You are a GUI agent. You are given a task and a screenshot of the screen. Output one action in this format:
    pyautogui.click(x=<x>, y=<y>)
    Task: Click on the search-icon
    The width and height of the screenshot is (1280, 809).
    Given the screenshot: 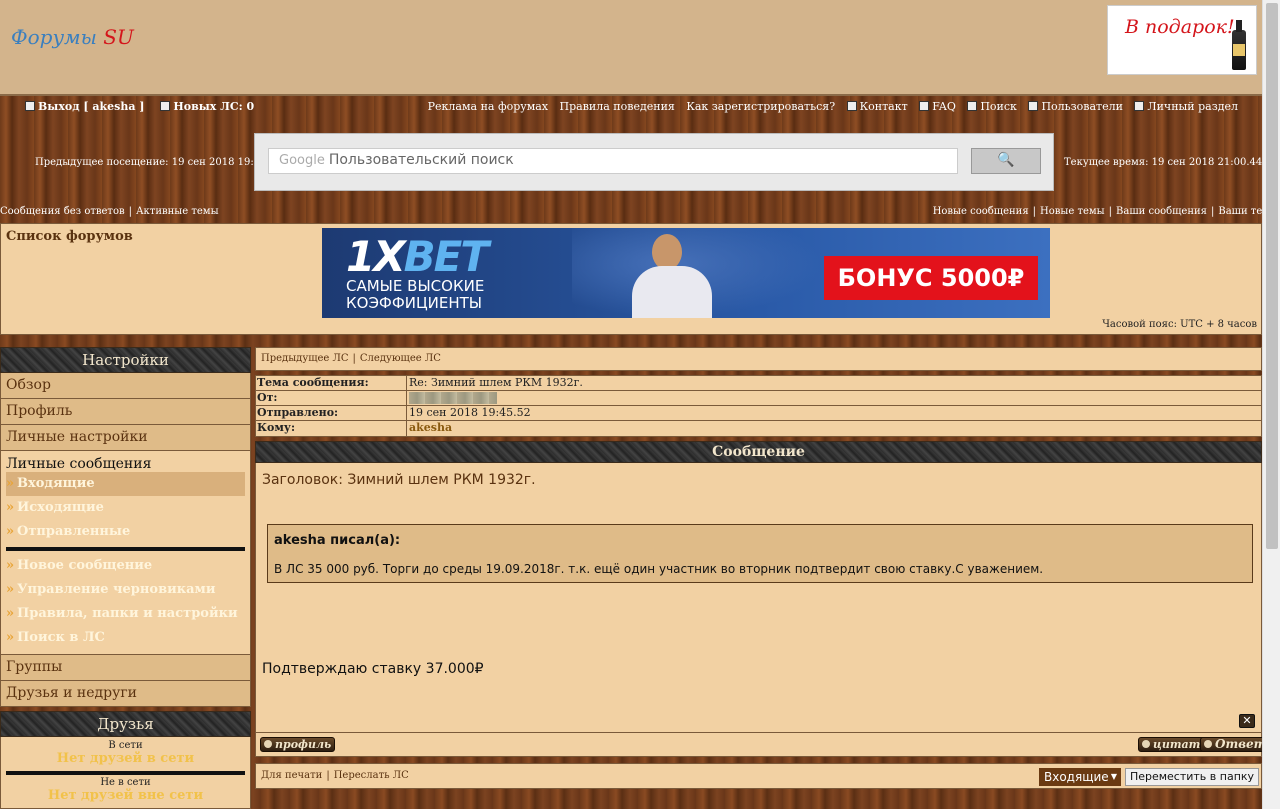 What is the action you would take?
    pyautogui.click(x=972, y=106)
    